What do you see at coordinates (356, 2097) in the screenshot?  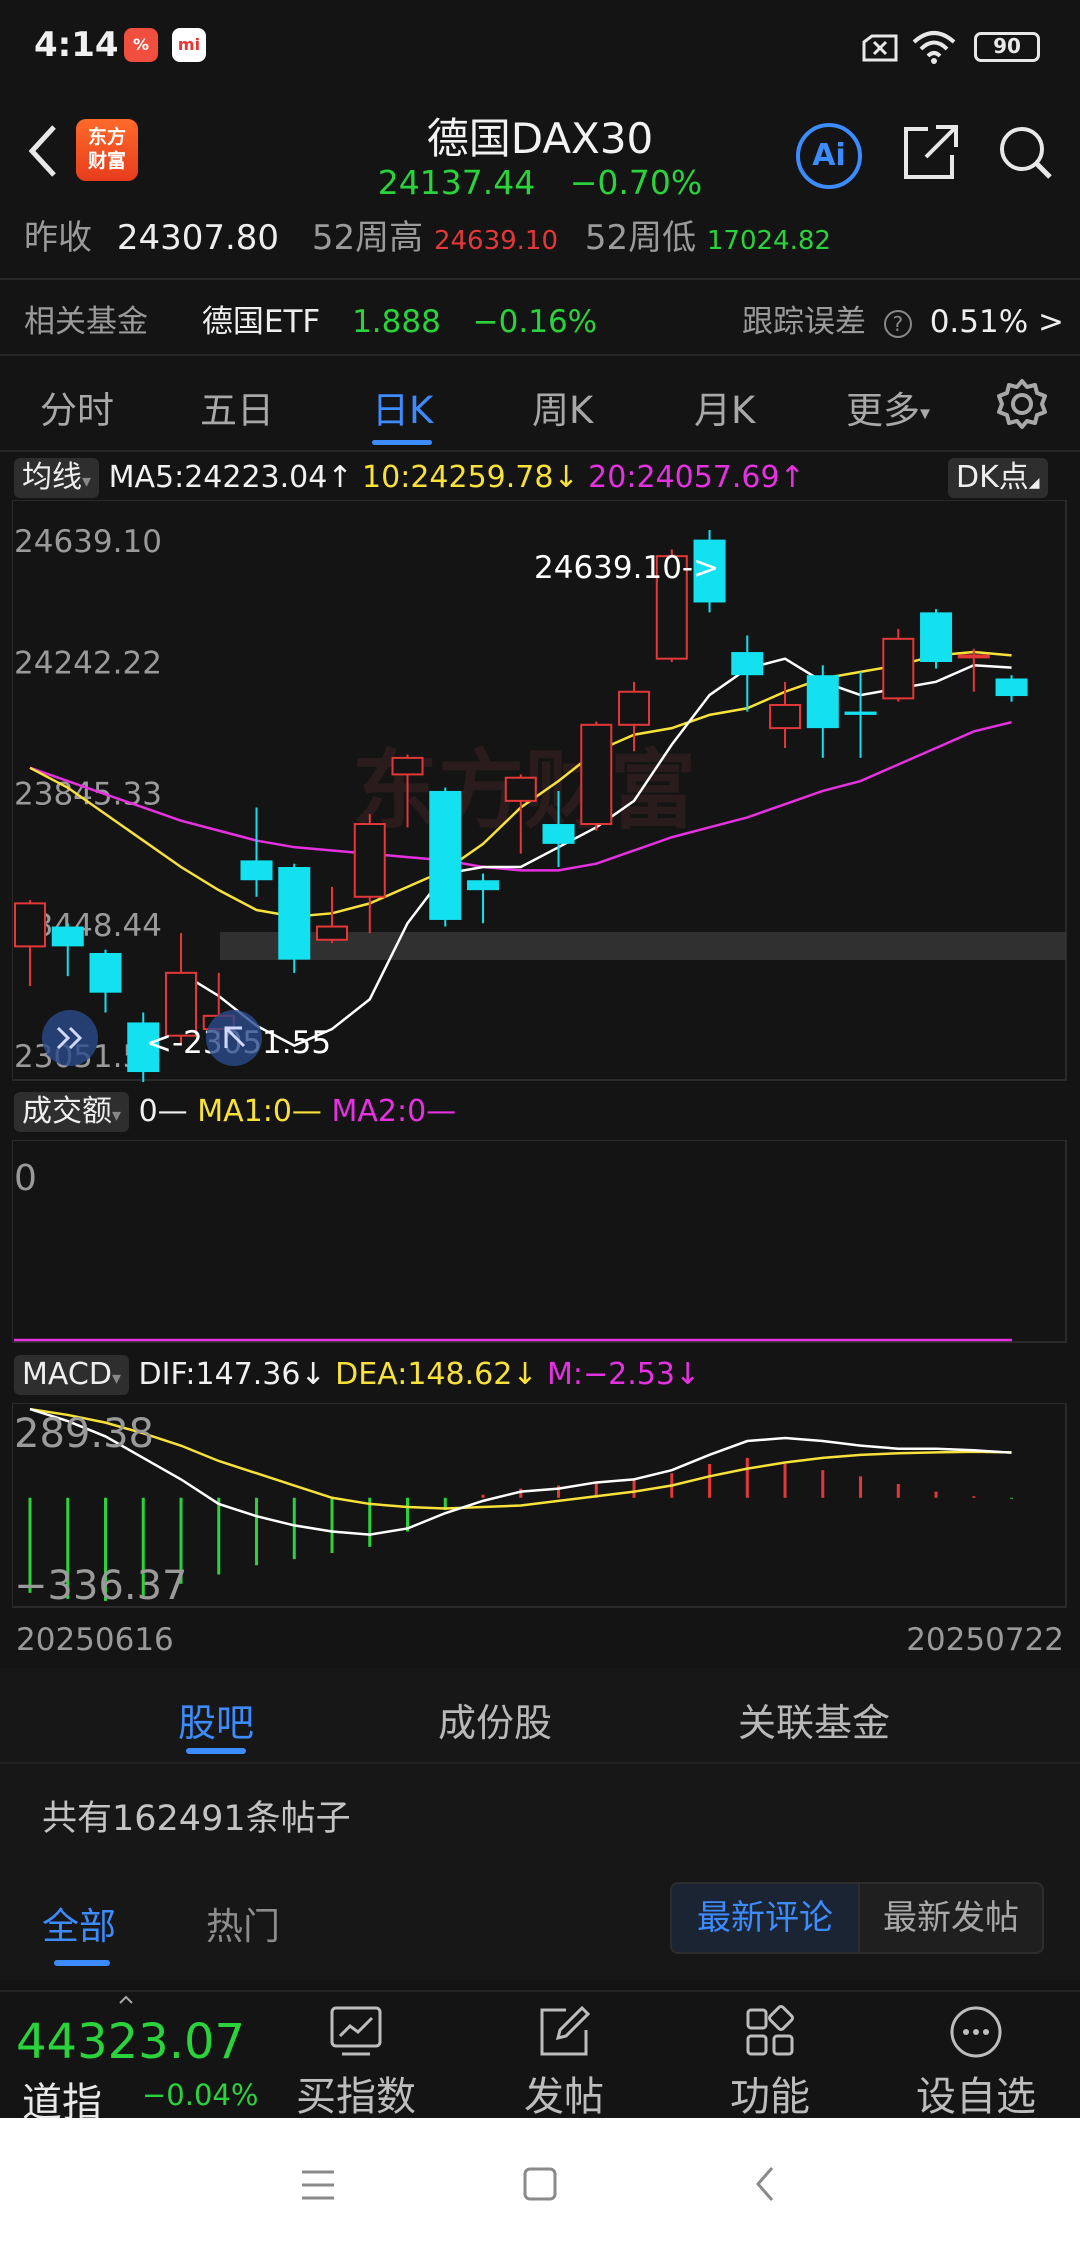 I see `buy-index-label: 买指数` at bounding box center [356, 2097].